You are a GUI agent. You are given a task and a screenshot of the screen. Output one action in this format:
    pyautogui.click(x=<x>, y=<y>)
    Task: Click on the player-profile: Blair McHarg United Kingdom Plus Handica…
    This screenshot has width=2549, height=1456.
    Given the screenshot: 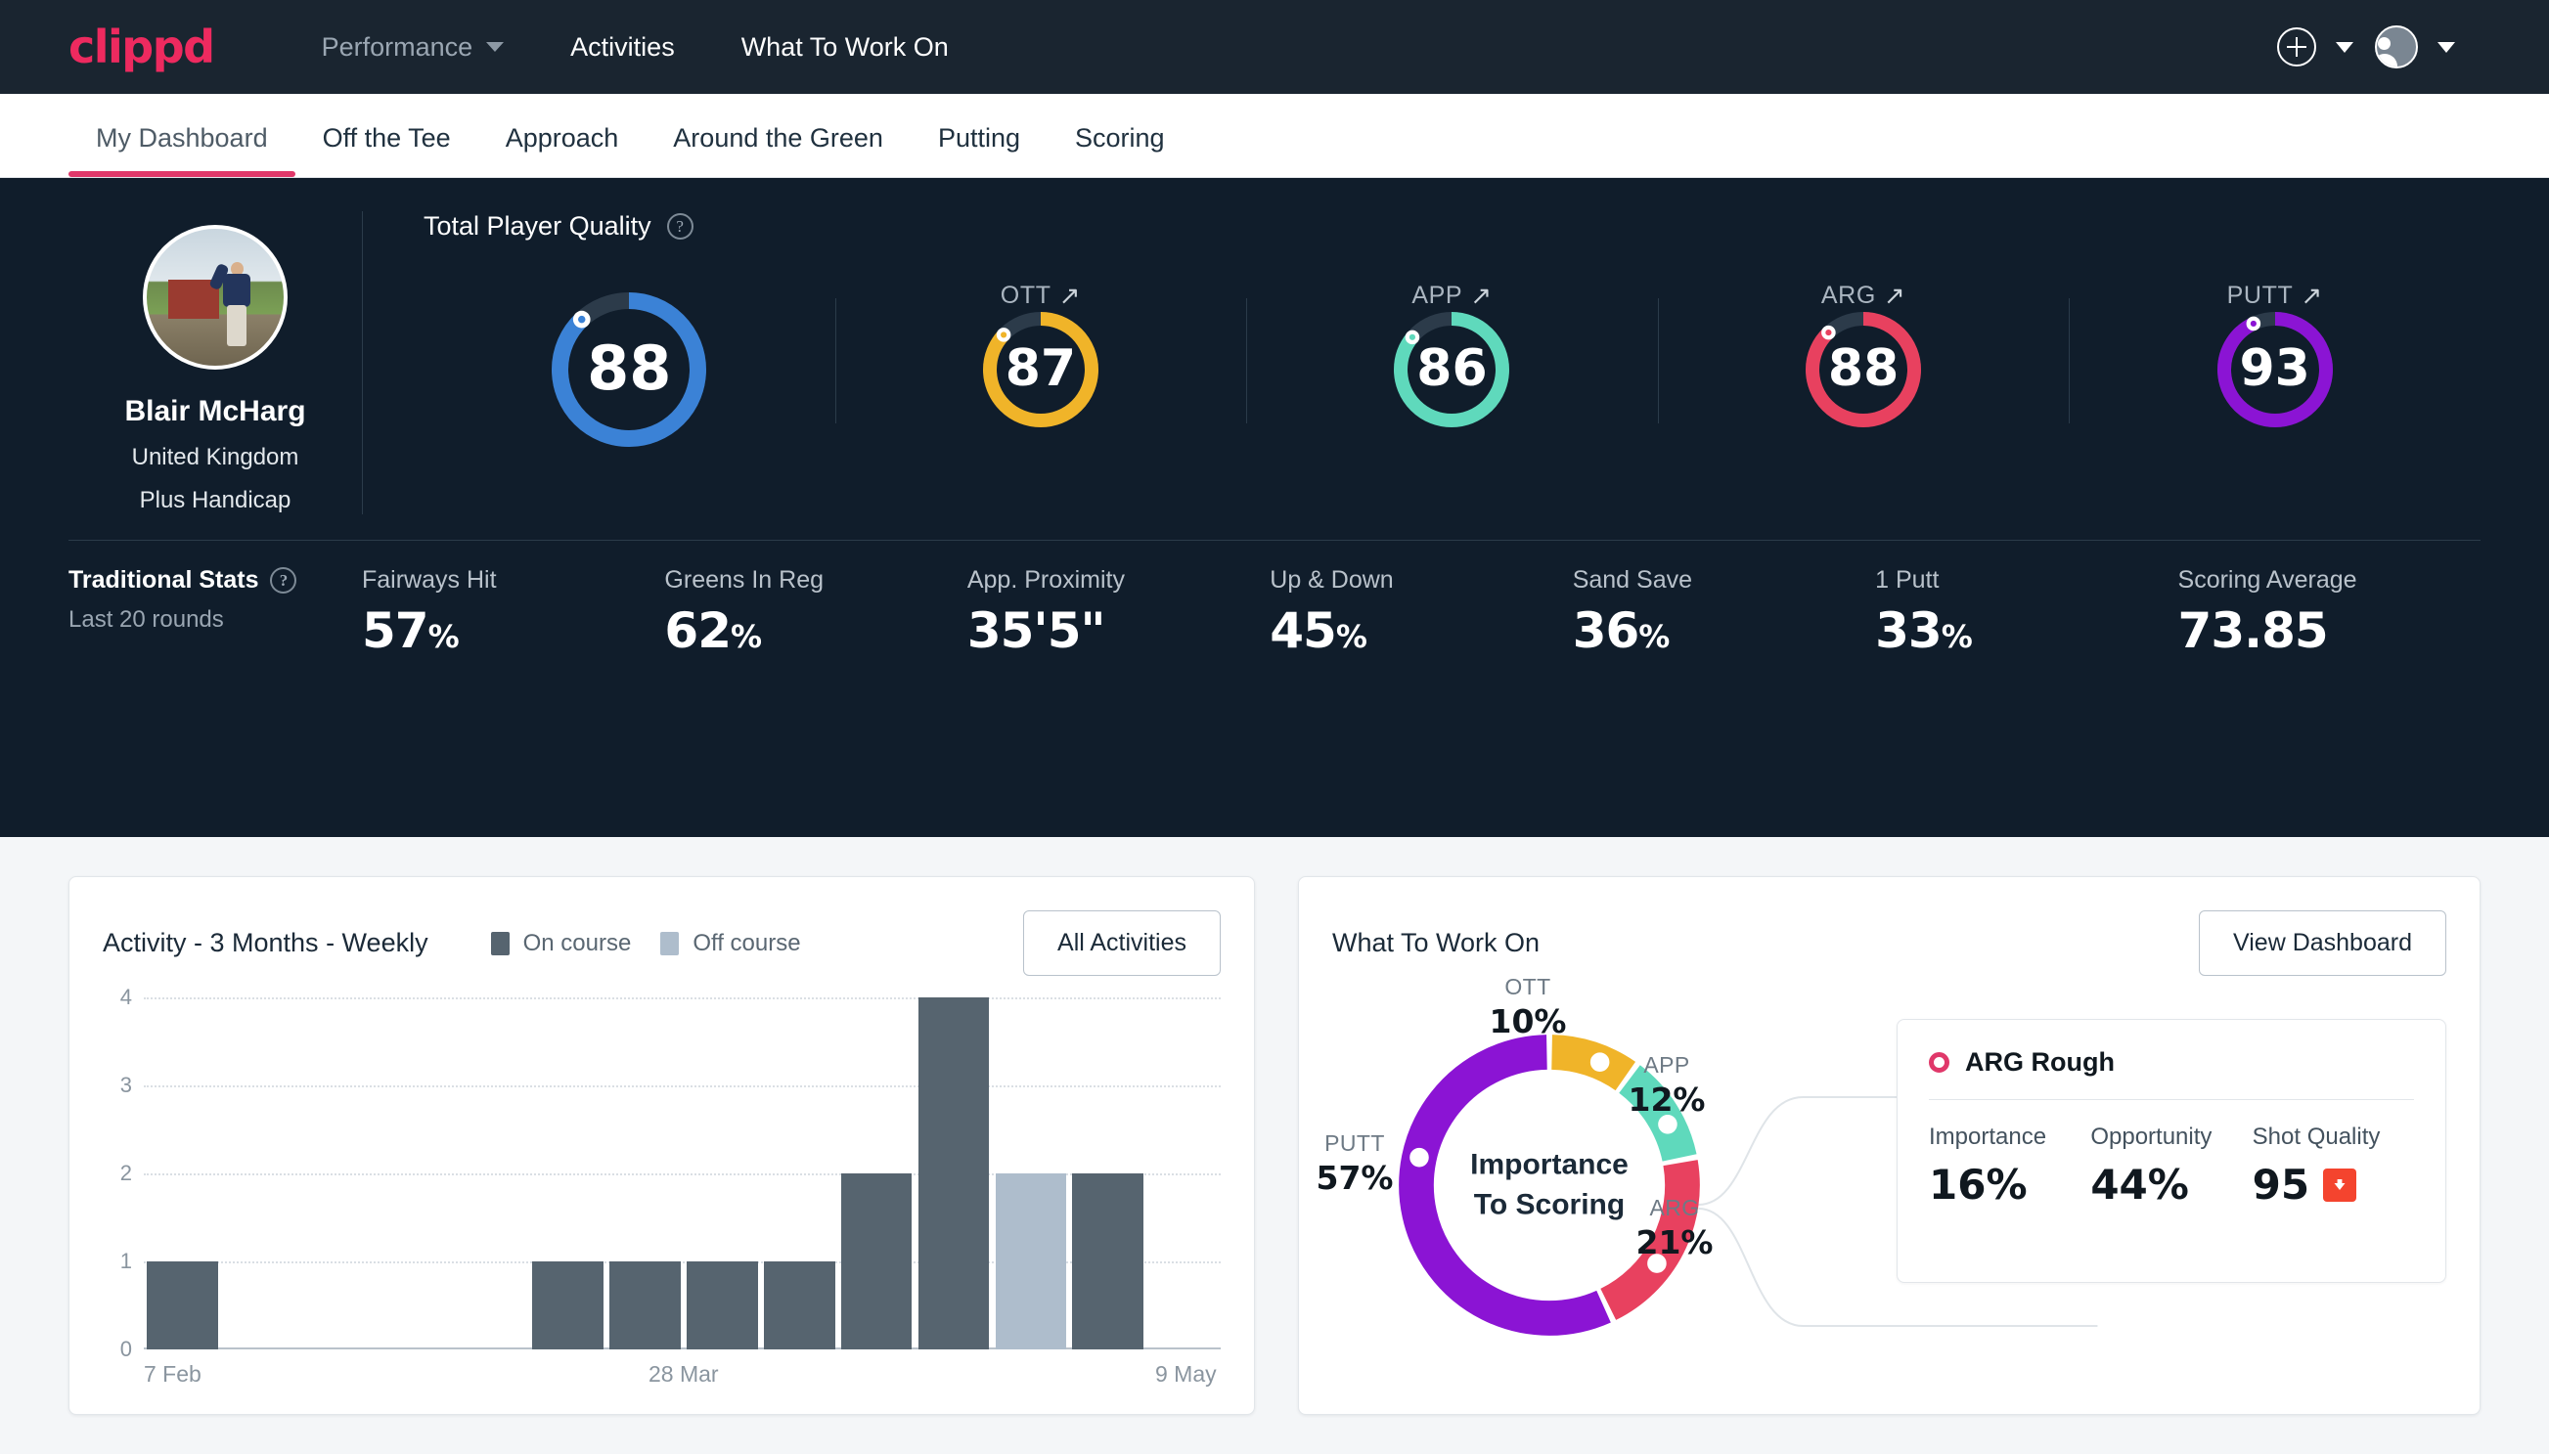 What is the action you would take?
    pyautogui.click(x=215, y=362)
    